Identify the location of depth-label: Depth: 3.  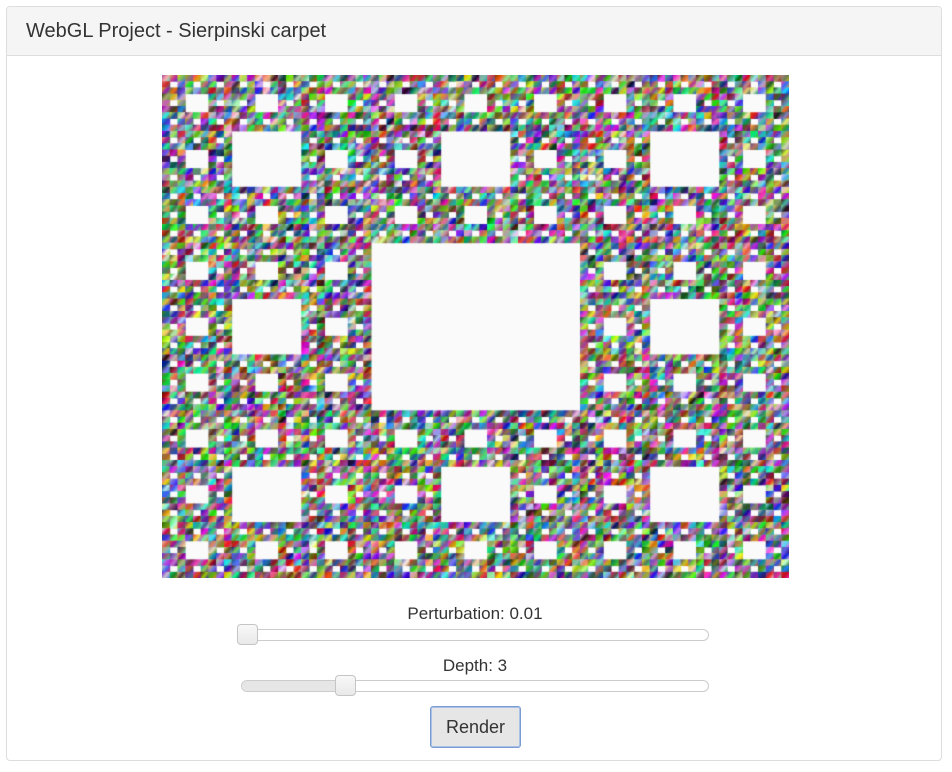
(475, 665).